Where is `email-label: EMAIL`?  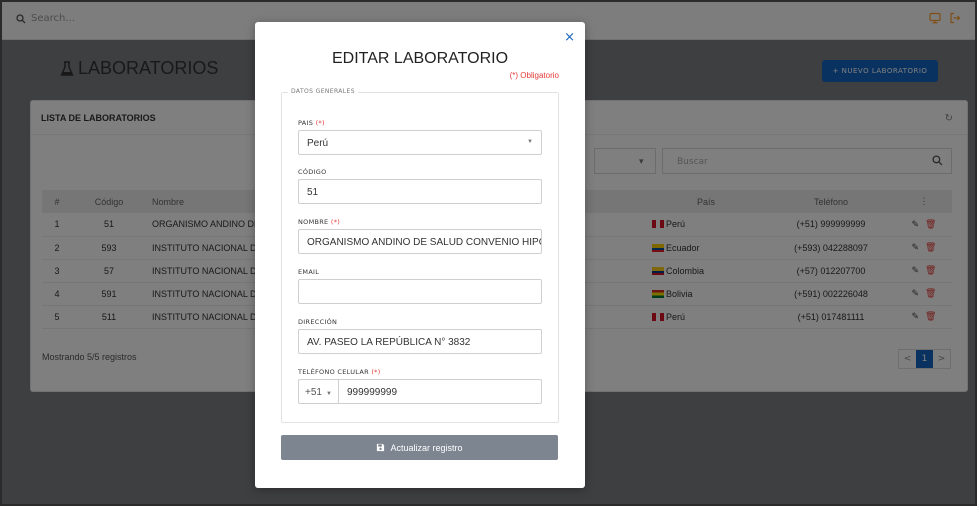 email-label: EMAIL is located at coordinates (309, 272).